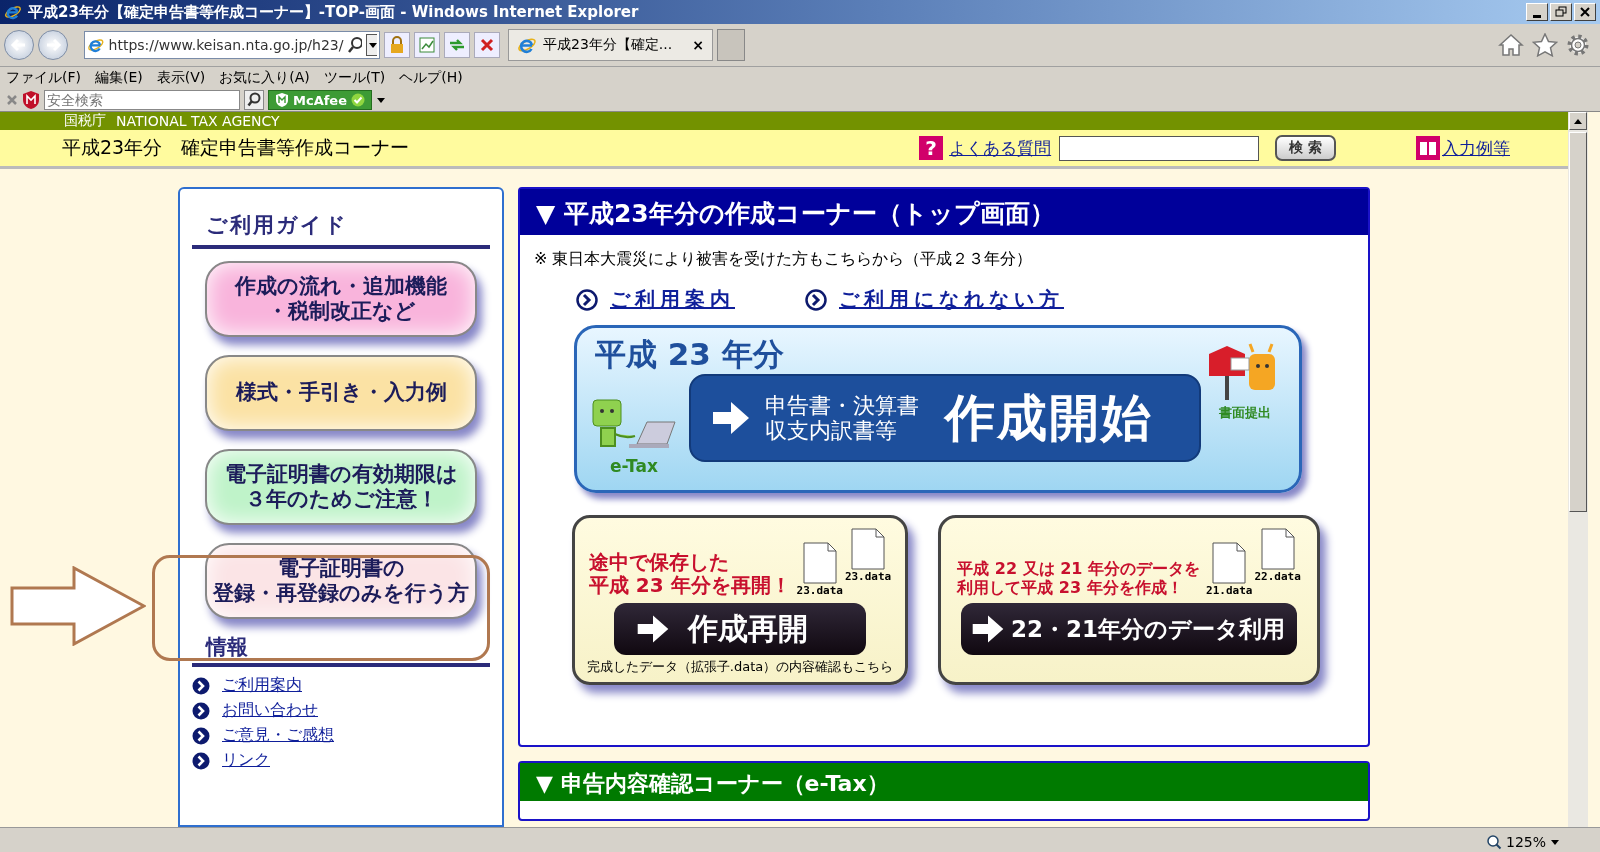 This screenshot has width=1600, height=852. I want to click on window-title: 平成23年分【確定申告書等作成コーナー】-TOP-画面 - Windows Internet Explorer, so click(333, 12).